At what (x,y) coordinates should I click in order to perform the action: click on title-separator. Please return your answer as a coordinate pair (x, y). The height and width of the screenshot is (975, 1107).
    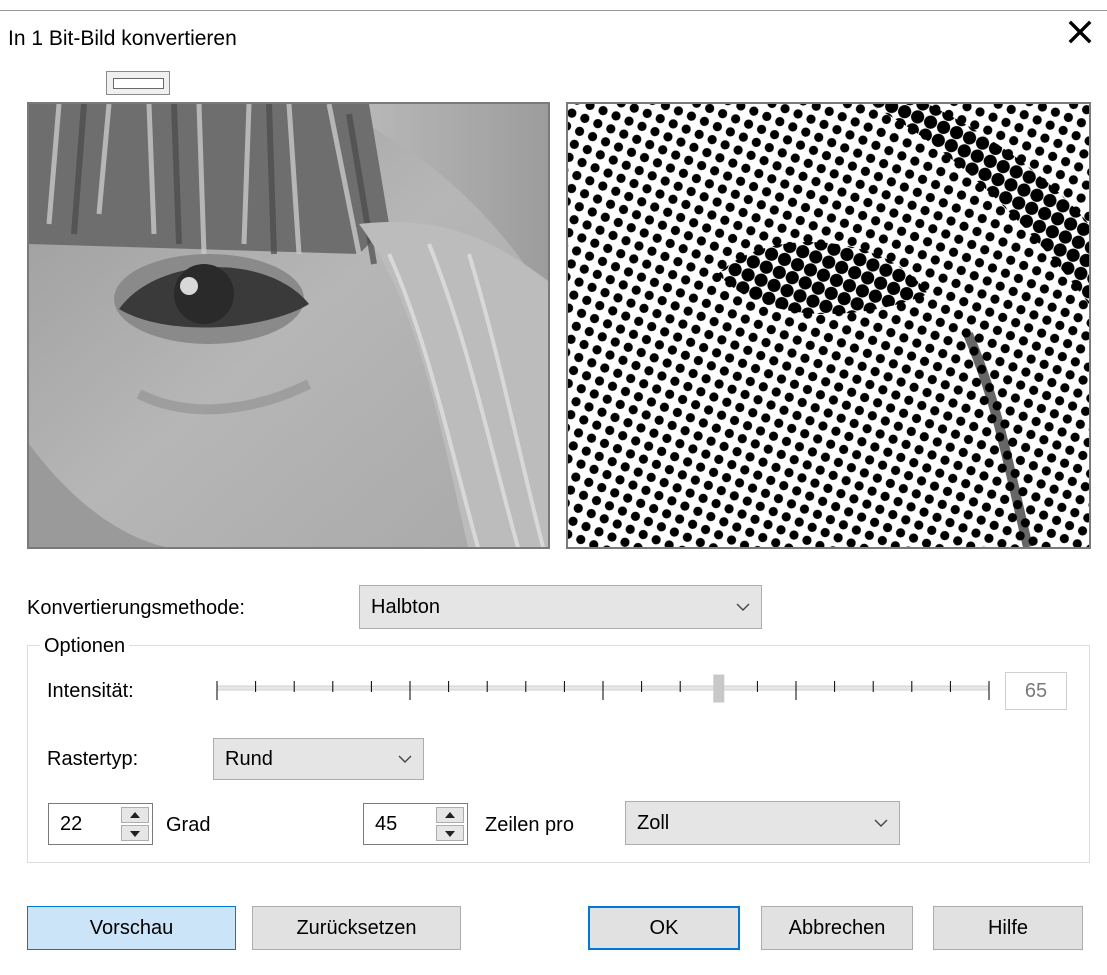
    Looking at the image, I should click on (553, 10).